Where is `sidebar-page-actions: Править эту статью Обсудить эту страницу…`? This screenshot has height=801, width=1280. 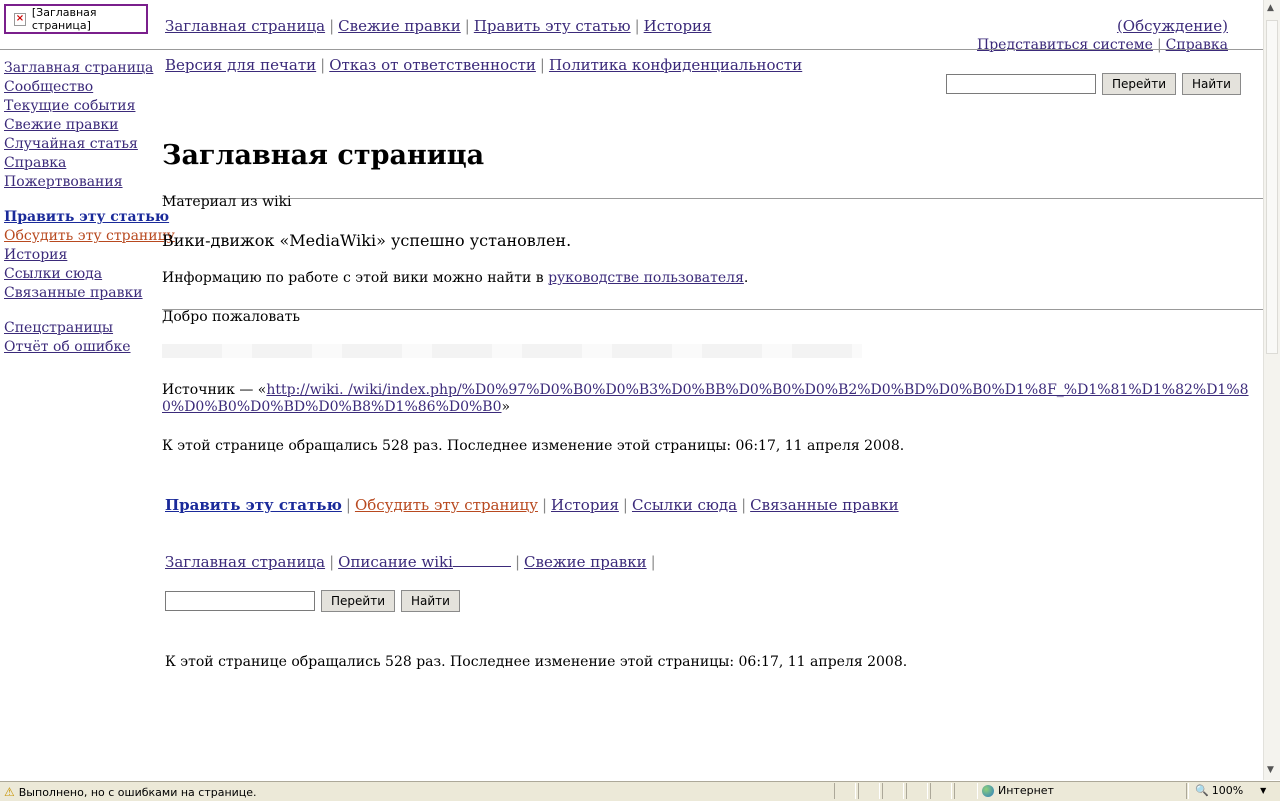 sidebar-page-actions: Править эту статью Обсудить эту страницу… is located at coordinates (89, 255).